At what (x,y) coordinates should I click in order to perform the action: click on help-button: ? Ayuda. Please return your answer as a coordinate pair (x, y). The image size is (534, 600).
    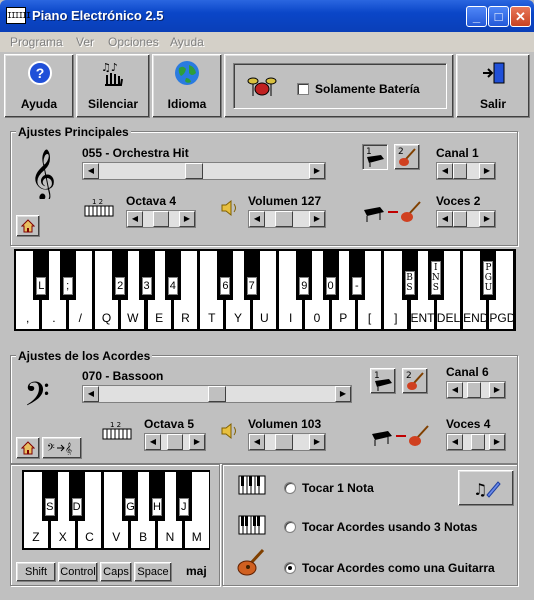
    Looking at the image, I should click on (39, 86).